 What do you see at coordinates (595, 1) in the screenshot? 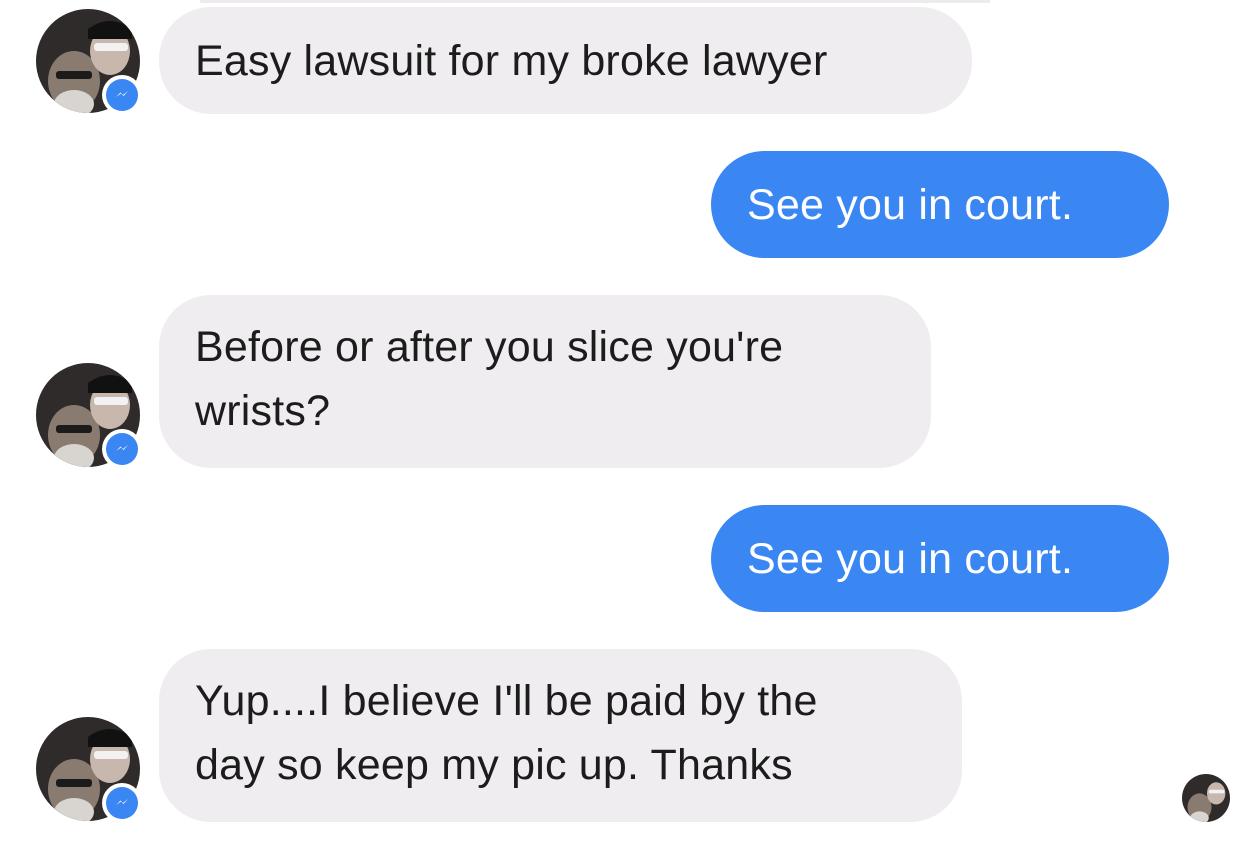
I see `previous-bubble-edge` at bounding box center [595, 1].